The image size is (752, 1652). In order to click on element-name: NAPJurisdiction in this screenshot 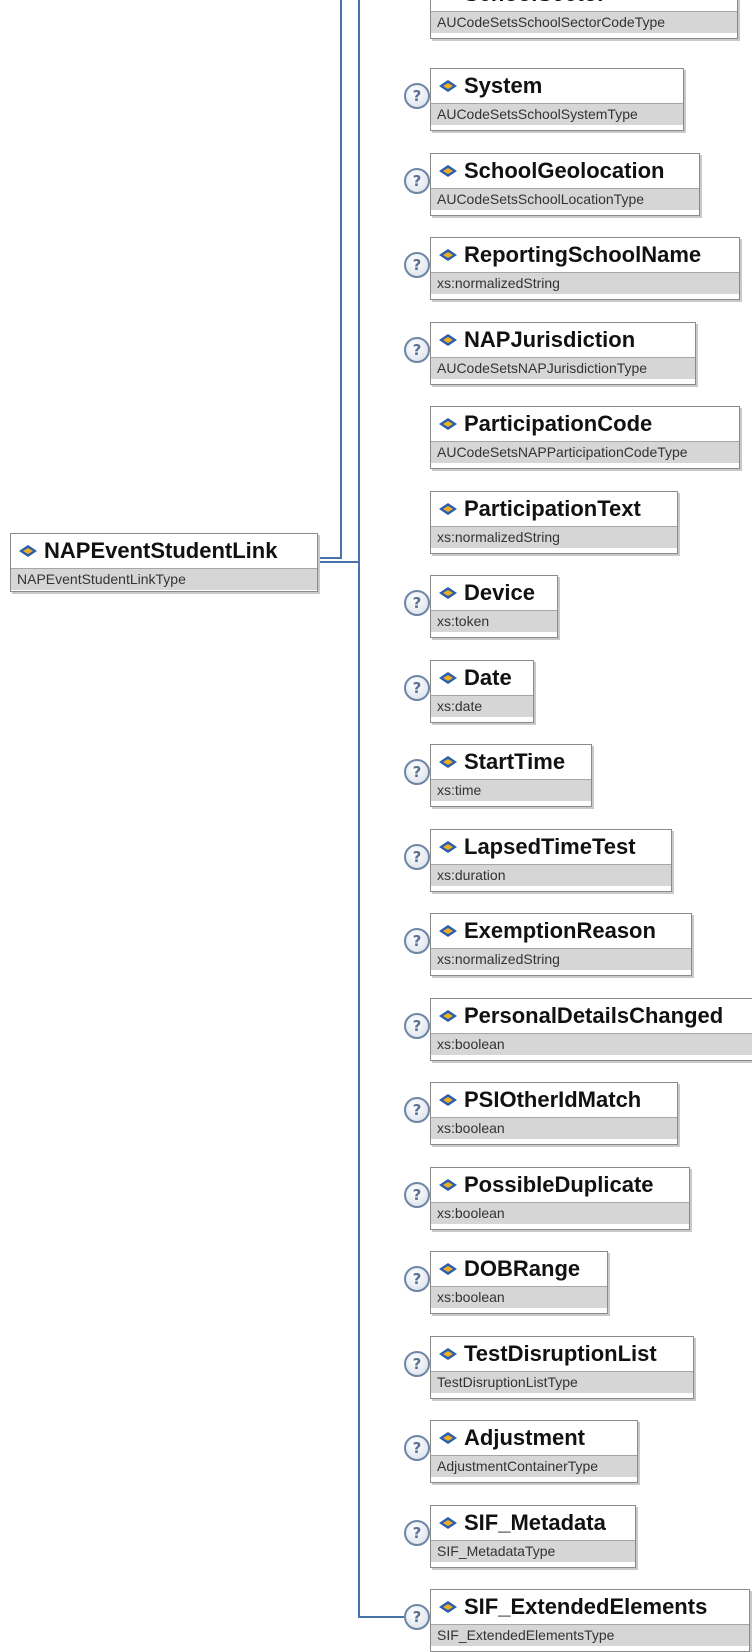, I will do `click(550, 339)`.